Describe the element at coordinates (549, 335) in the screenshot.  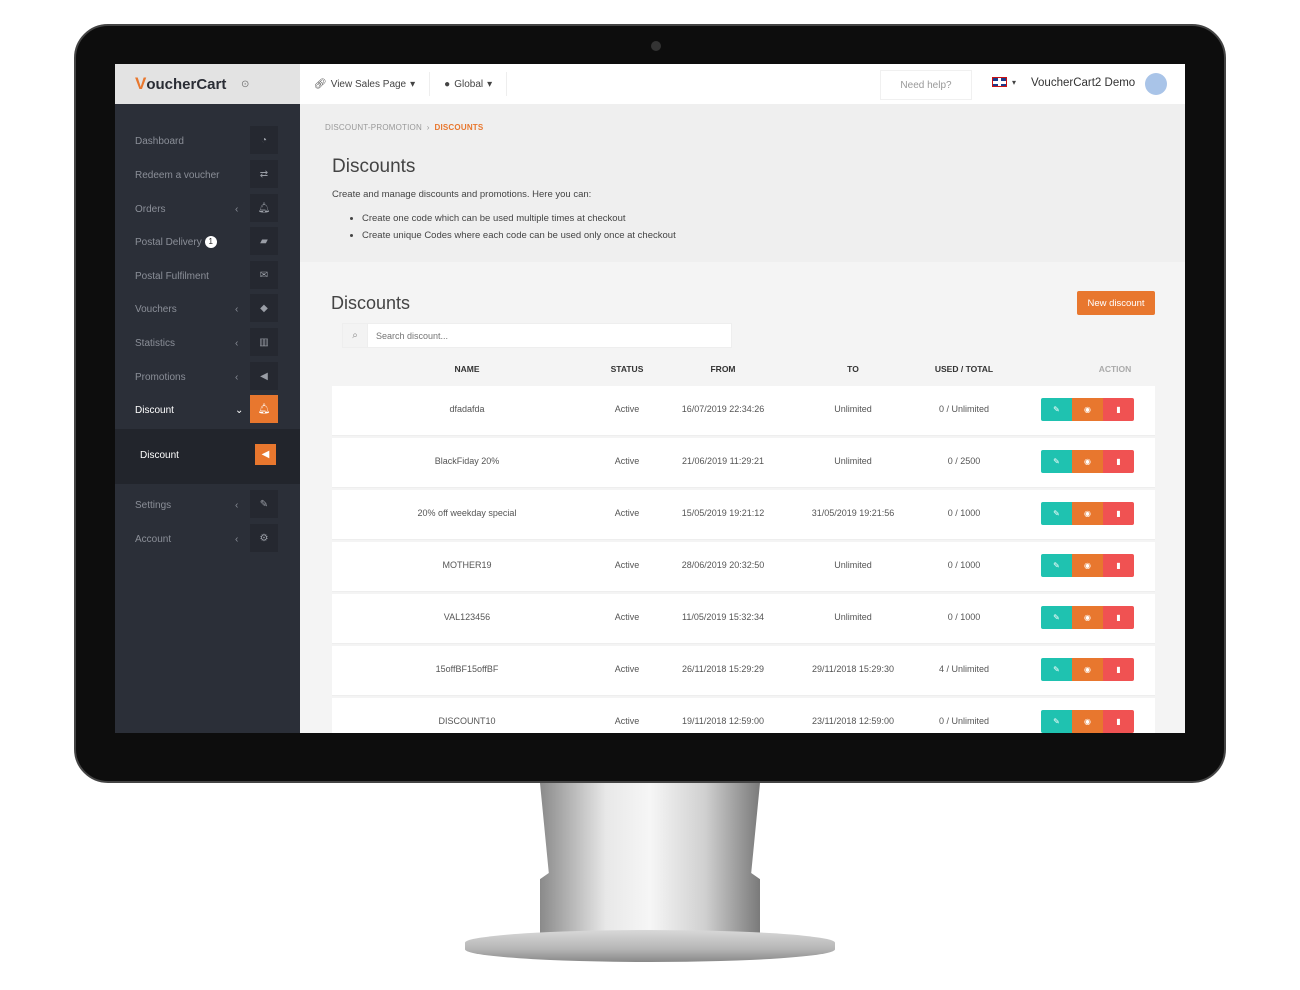
I see `search-input` at that location.